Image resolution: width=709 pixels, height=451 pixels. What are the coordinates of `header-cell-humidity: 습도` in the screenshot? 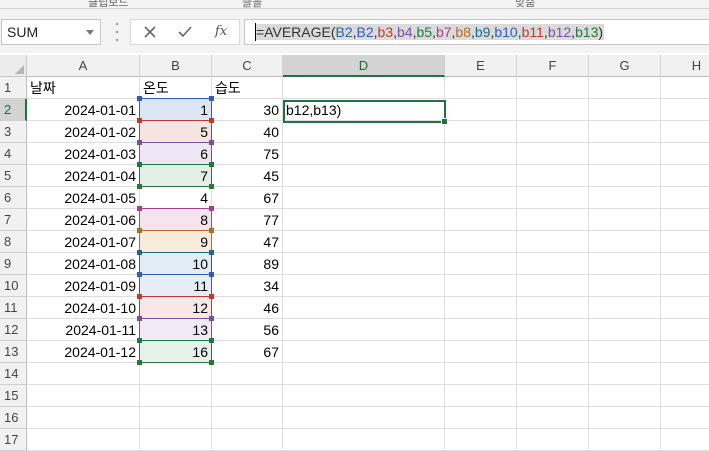 It's located at (247, 88).